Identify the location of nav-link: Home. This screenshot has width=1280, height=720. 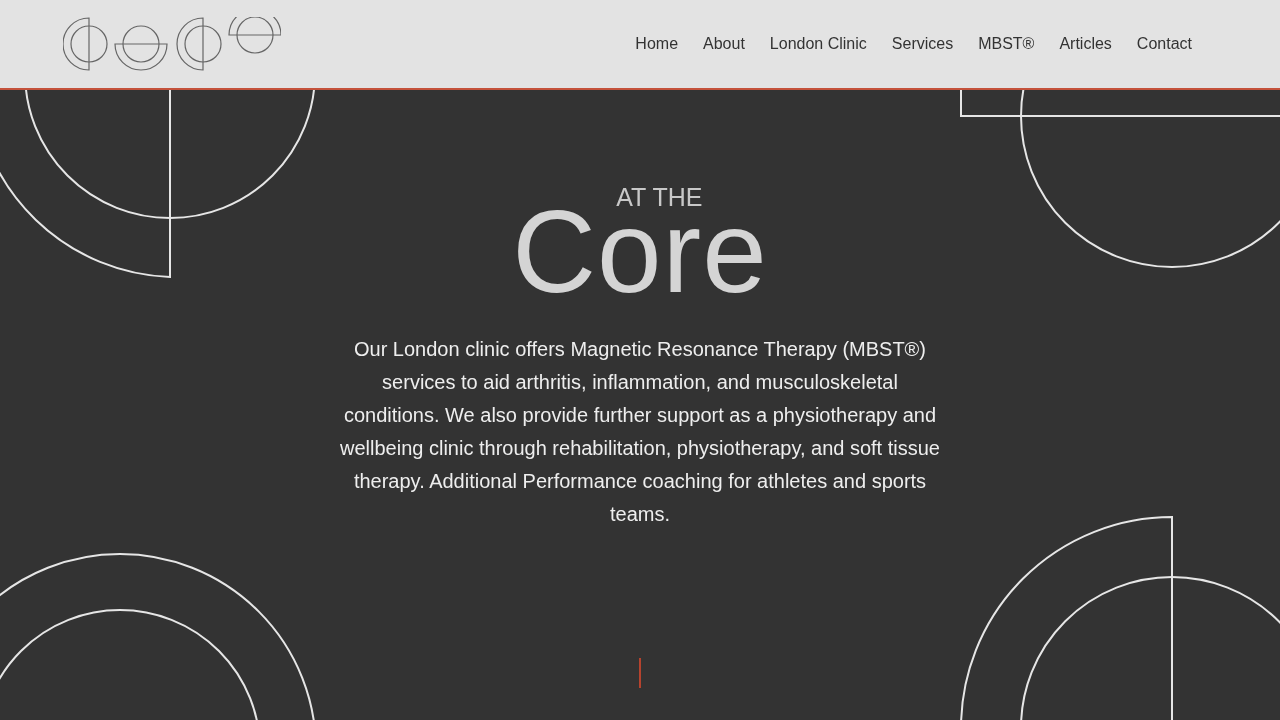
(657, 44).